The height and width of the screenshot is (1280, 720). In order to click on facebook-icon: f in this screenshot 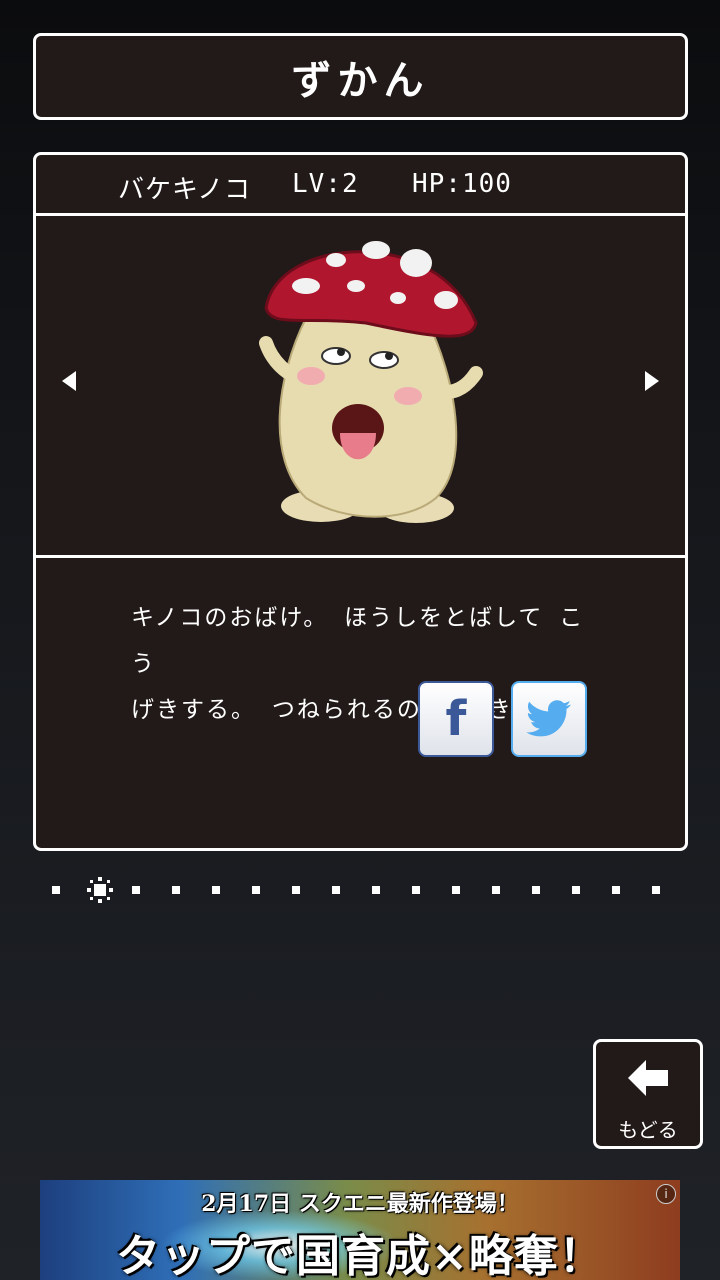, I will do `click(456, 719)`.